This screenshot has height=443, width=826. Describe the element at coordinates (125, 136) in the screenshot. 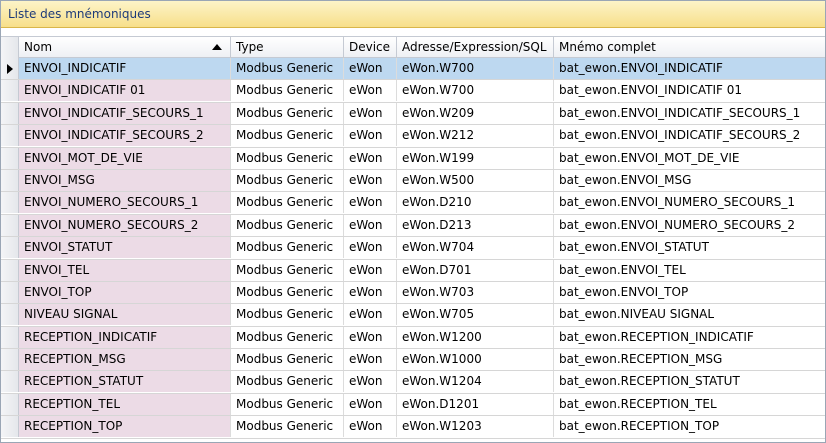

I see `cell-nom: ENVOI_INDICATIF_SECOURS_2` at that location.